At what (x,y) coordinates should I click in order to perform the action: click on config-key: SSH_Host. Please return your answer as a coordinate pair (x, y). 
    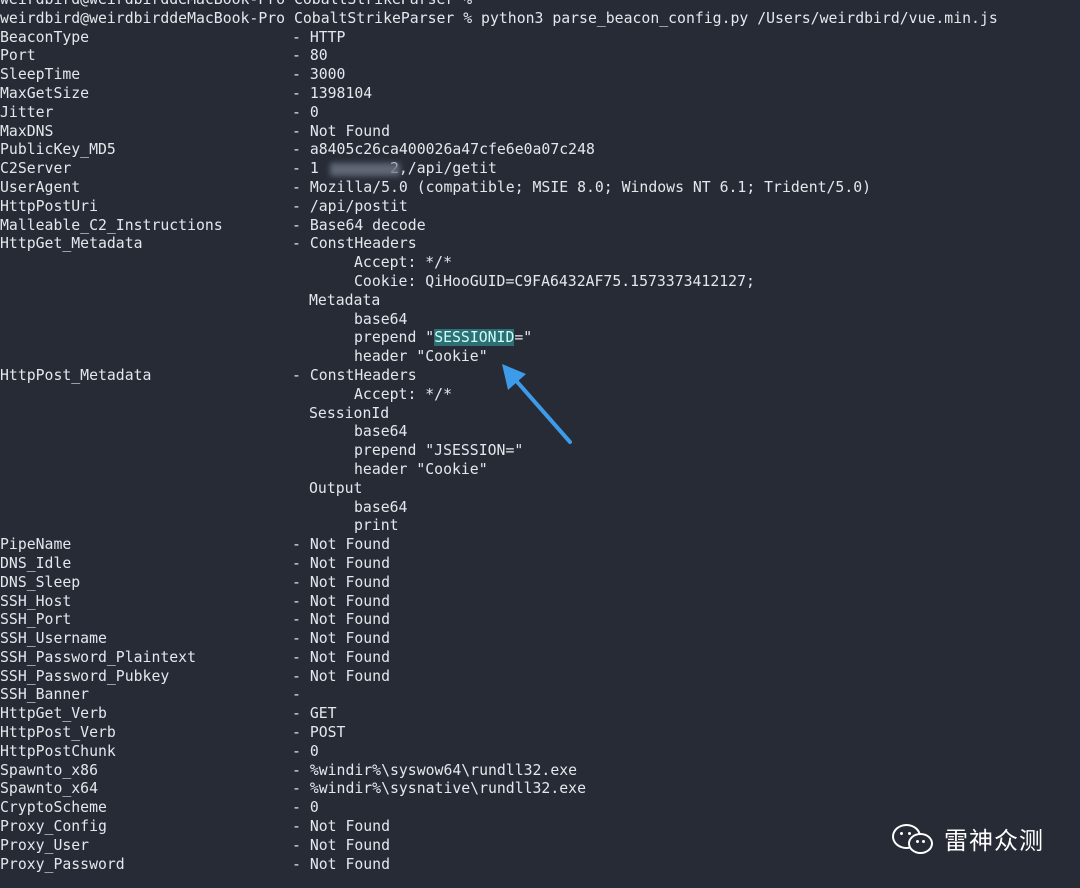
    Looking at the image, I should click on (36, 601).